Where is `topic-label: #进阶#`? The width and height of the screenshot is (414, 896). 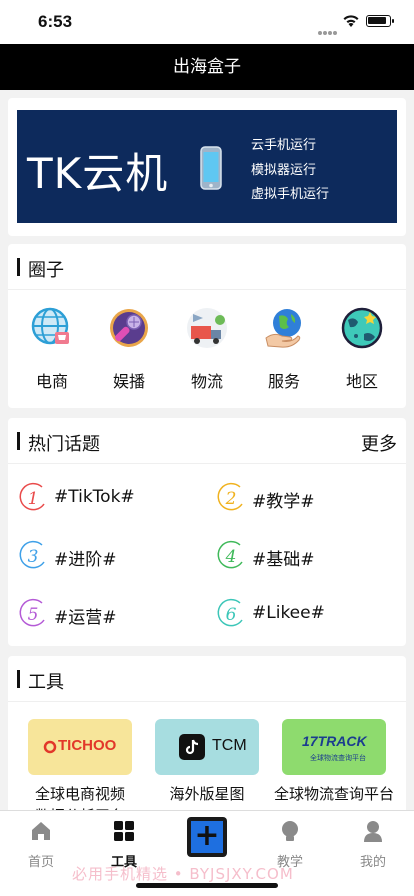 topic-label: #进阶# is located at coordinates (85, 560).